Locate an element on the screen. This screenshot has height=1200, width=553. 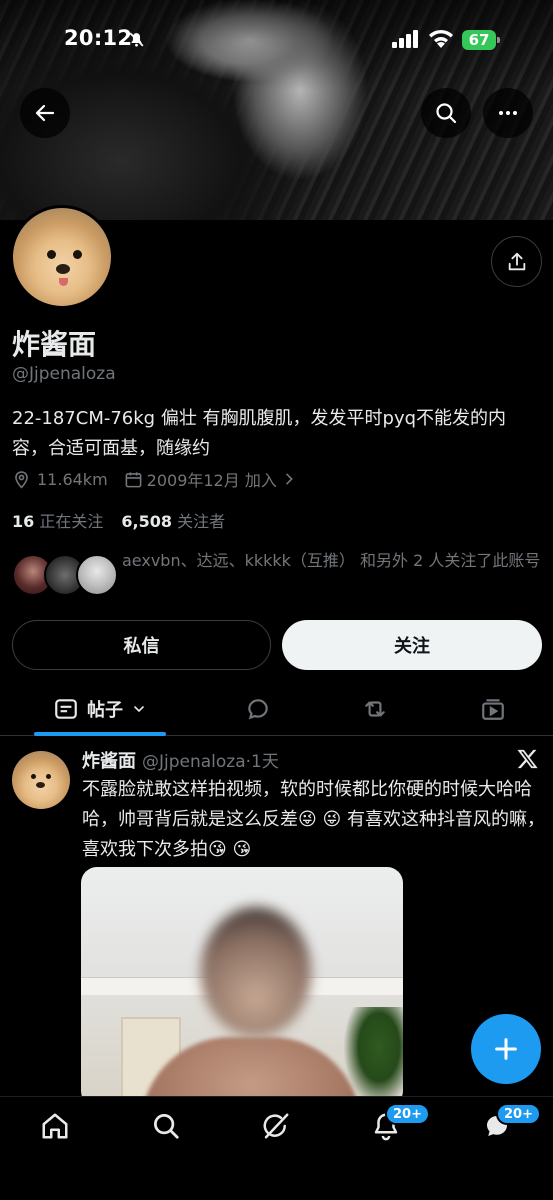
followers-label: 关注者 is located at coordinates (201, 521).